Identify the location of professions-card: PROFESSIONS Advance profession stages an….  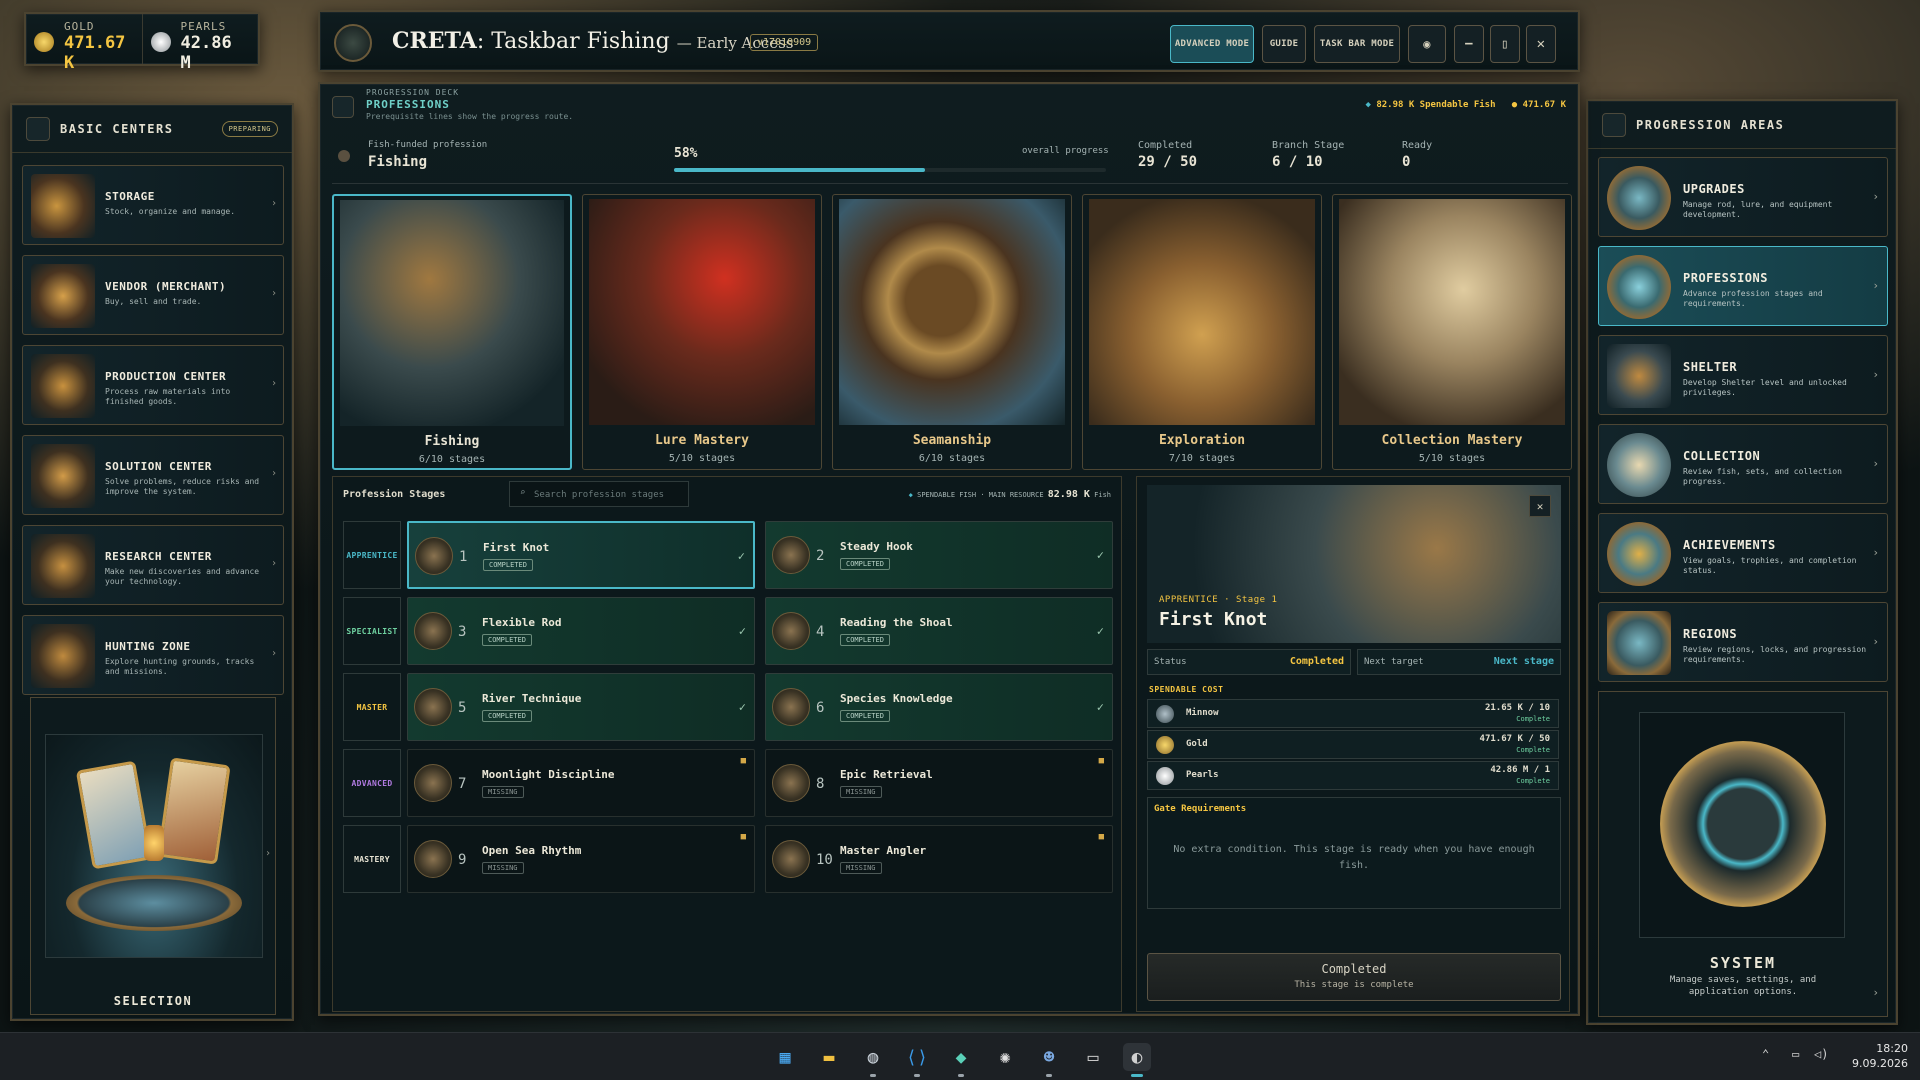
(1743, 286).